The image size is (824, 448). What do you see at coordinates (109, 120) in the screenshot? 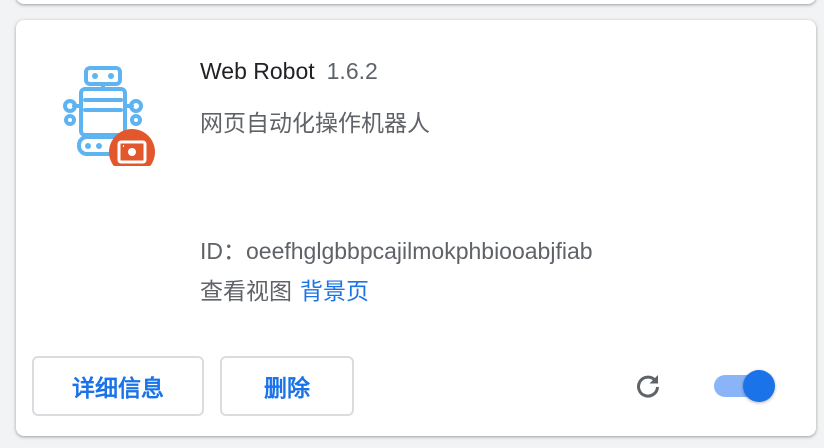
I see `robot-icon` at bounding box center [109, 120].